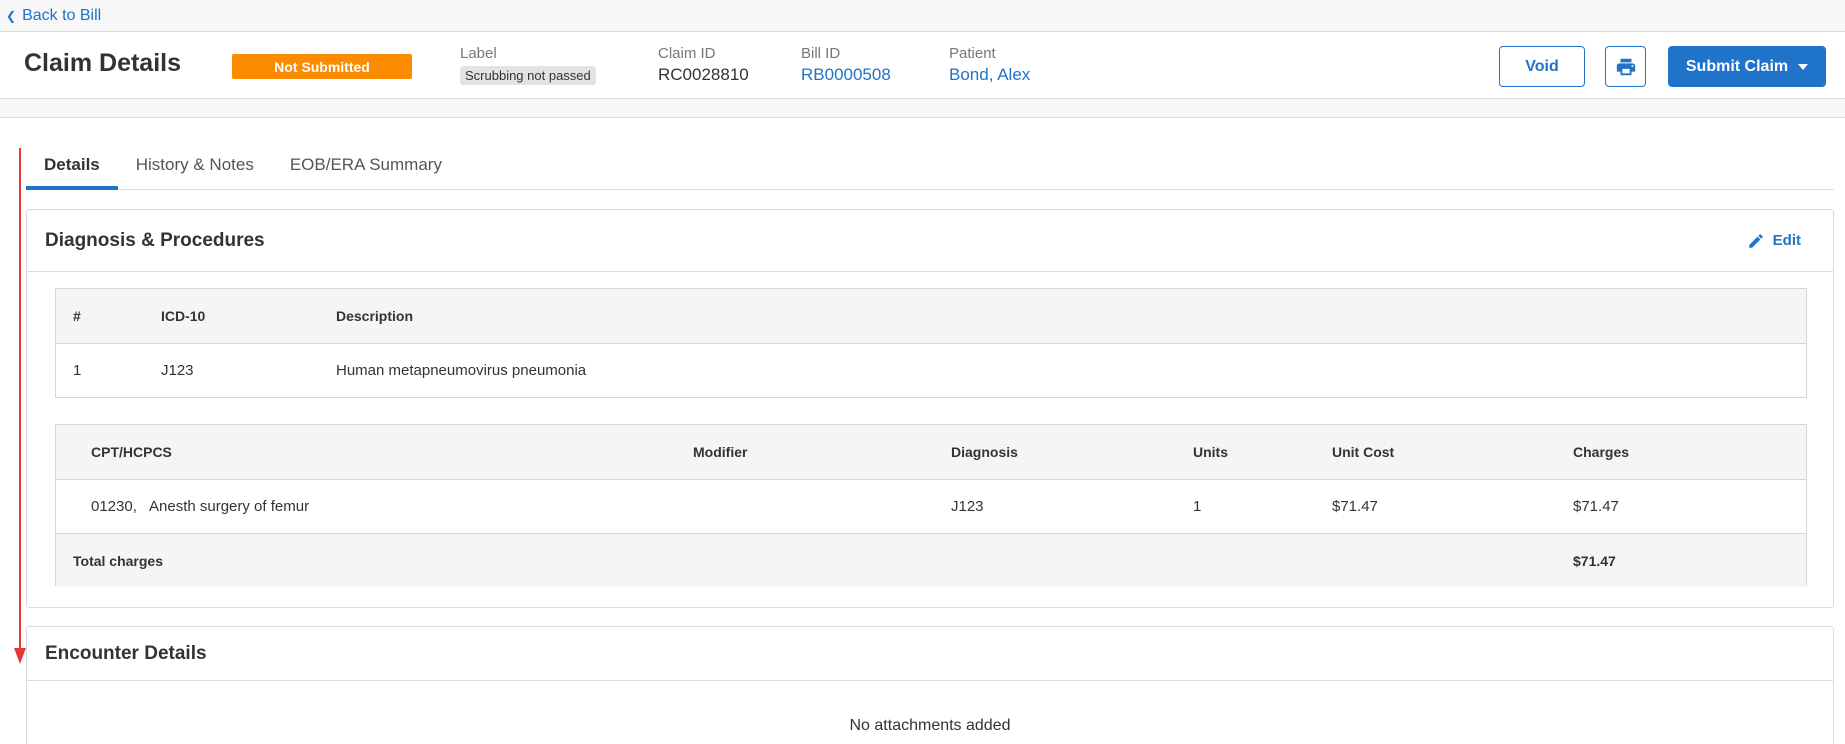  Describe the element at coordinates (528, 75) in the screenshot. I see `label-chip: Scrubbing not passed` at that location.